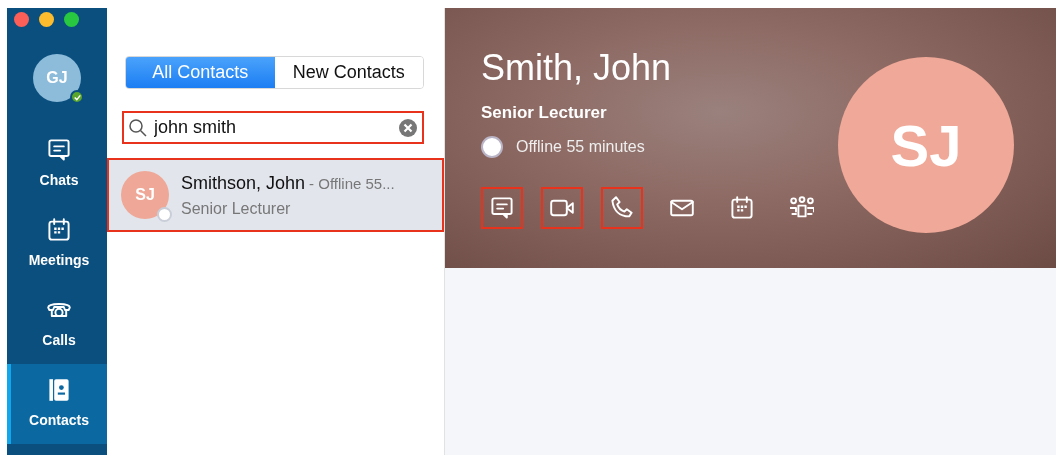 This screenshot has height=455, width=1056. I want to click on presence-status: Offline 55 minutes, so click(580, 147).